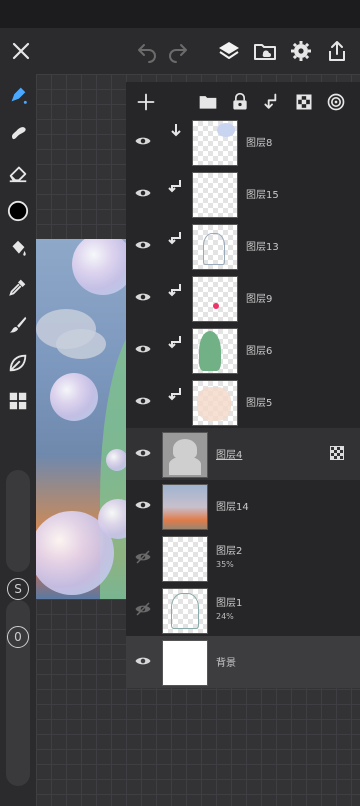 The image size is (360, 806). I want to click on plus-icon, so click(146, 102).